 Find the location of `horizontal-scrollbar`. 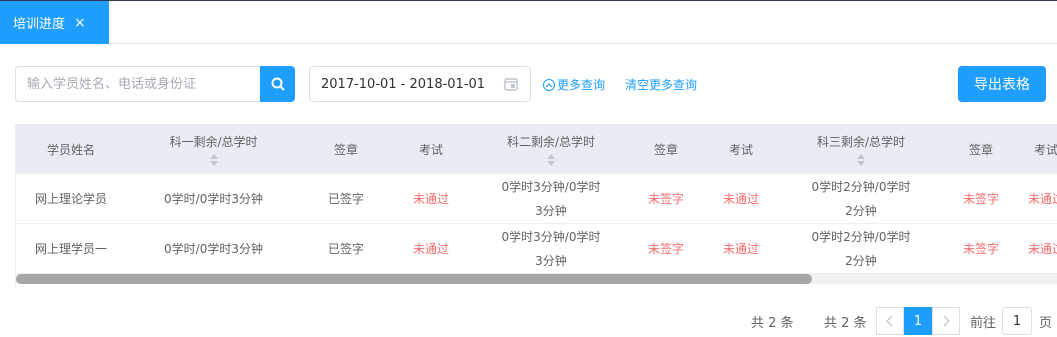

horizontal-scrollbar is located at coordinates (536, 279).